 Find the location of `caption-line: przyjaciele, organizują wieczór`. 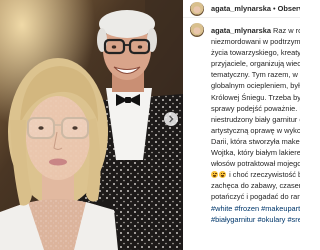

caption-line: przyjaciele, organizują wieczór is located at coordinates (255, 64).